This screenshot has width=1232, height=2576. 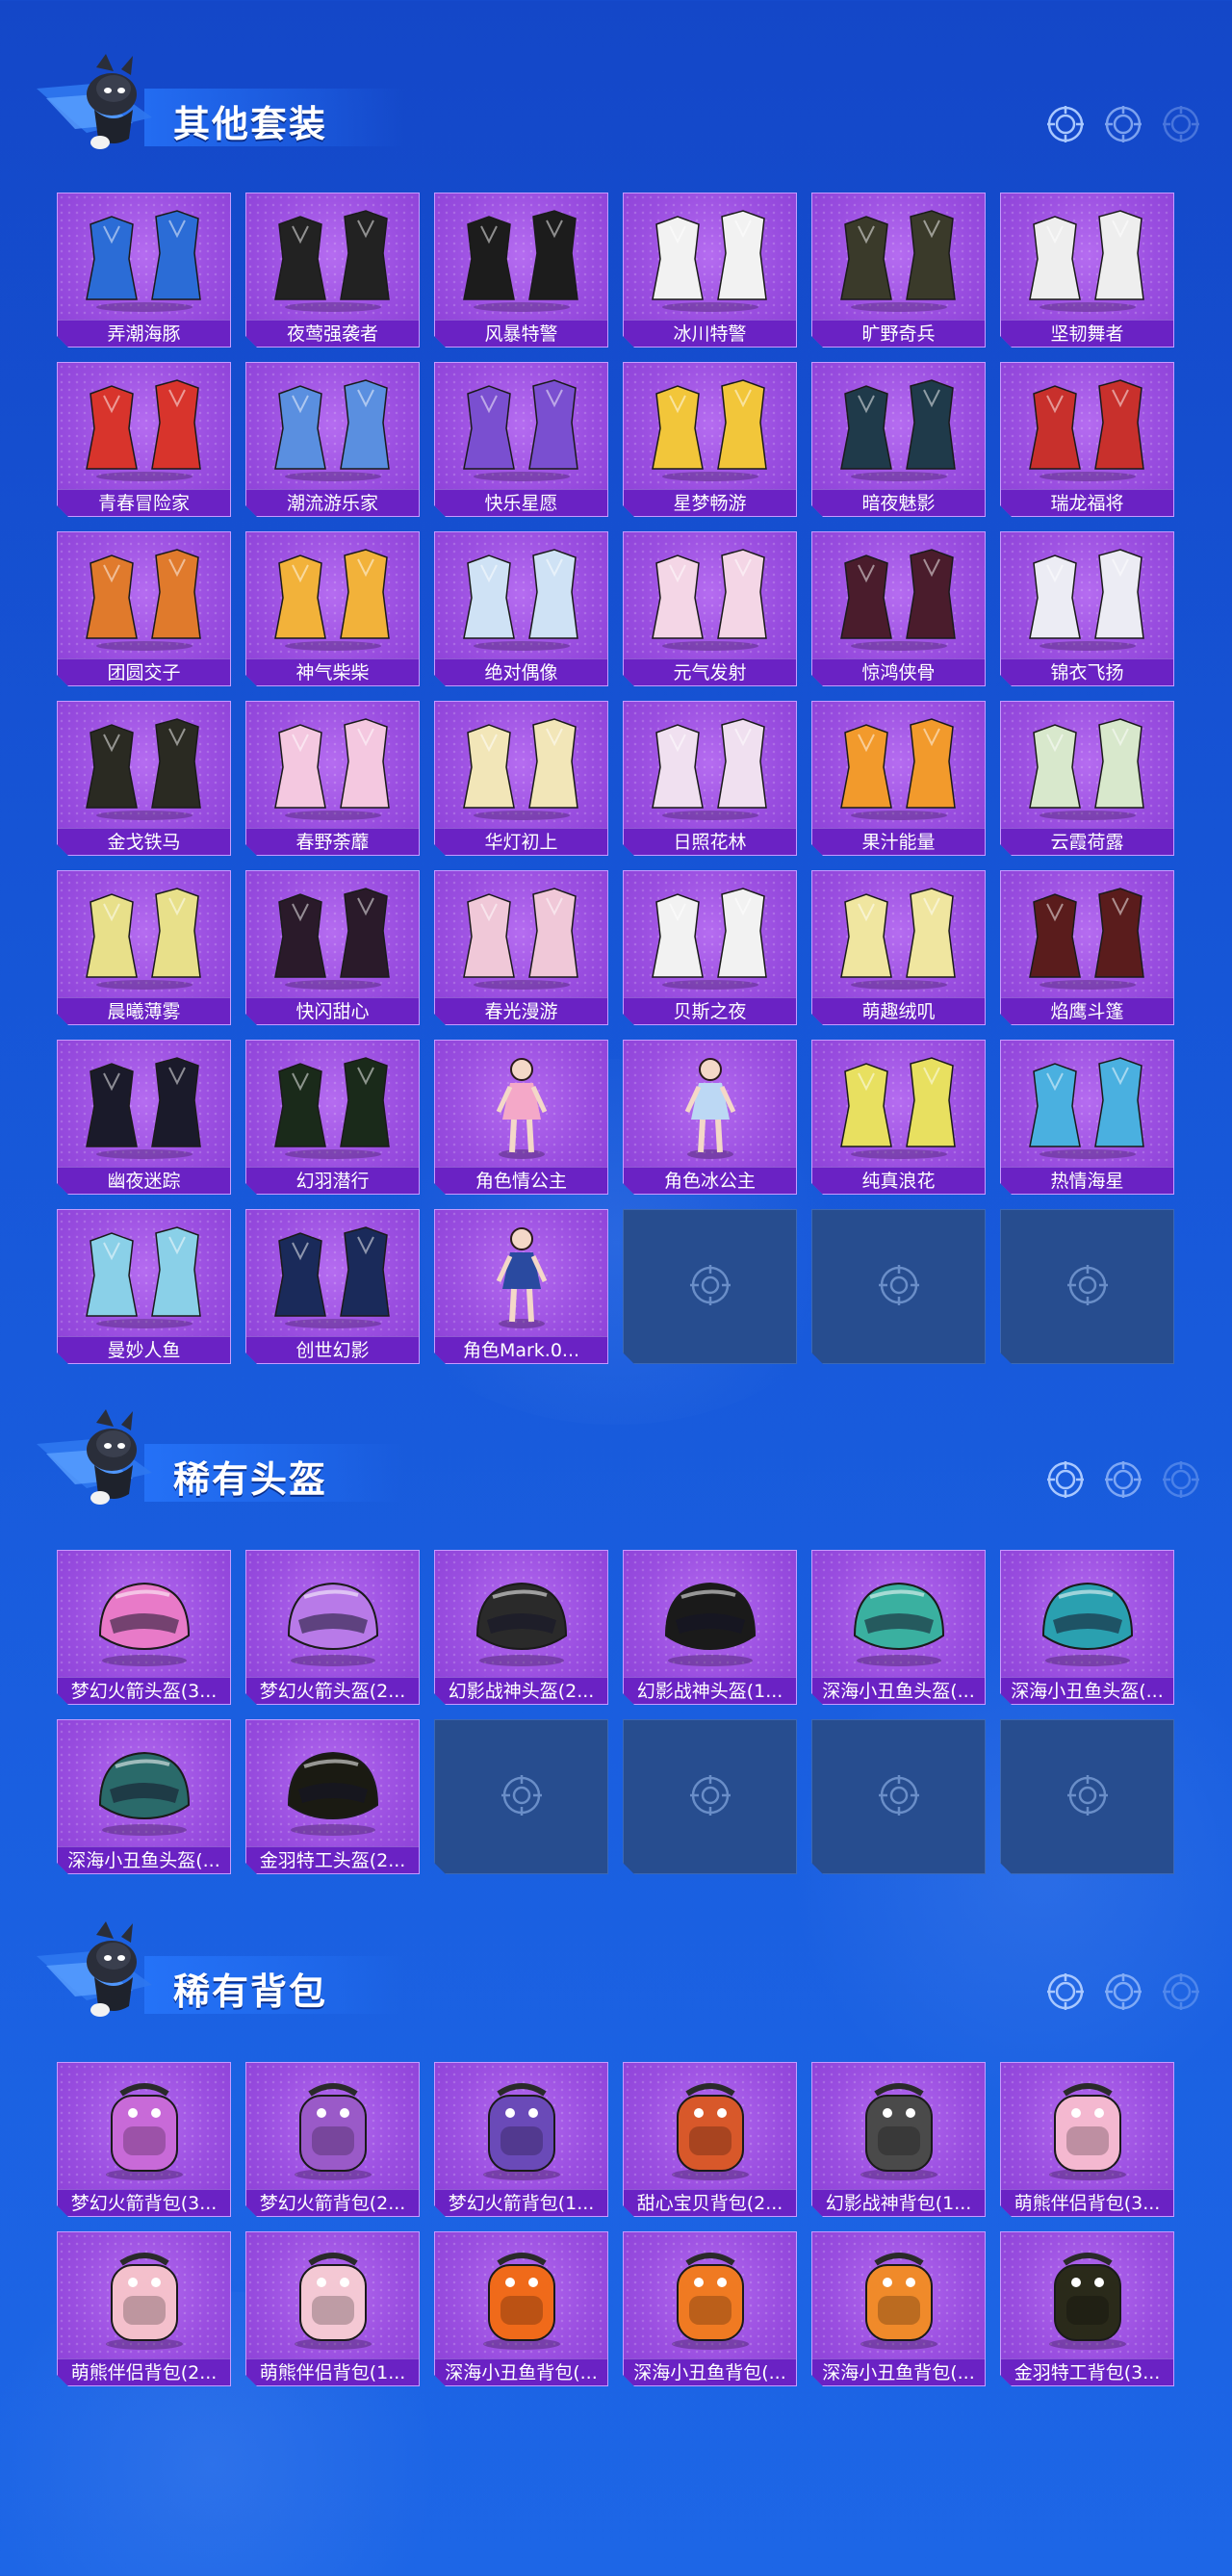 I want to click on item-card: 冰川特警, so click(x=710, y=271).